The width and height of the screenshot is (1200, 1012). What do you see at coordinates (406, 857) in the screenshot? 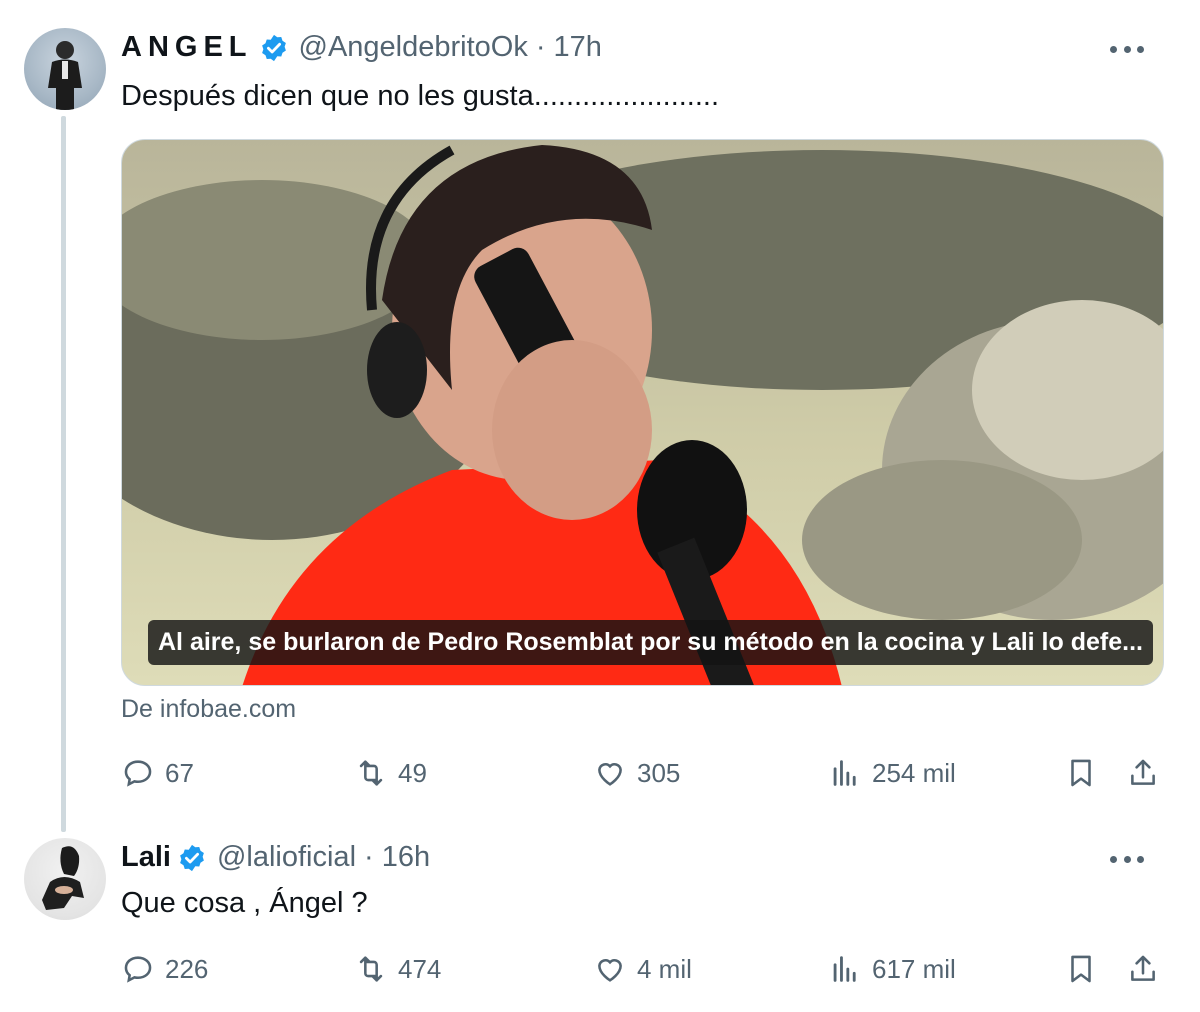
I see `timestamp: 16h` at bounding box center [406, 857].